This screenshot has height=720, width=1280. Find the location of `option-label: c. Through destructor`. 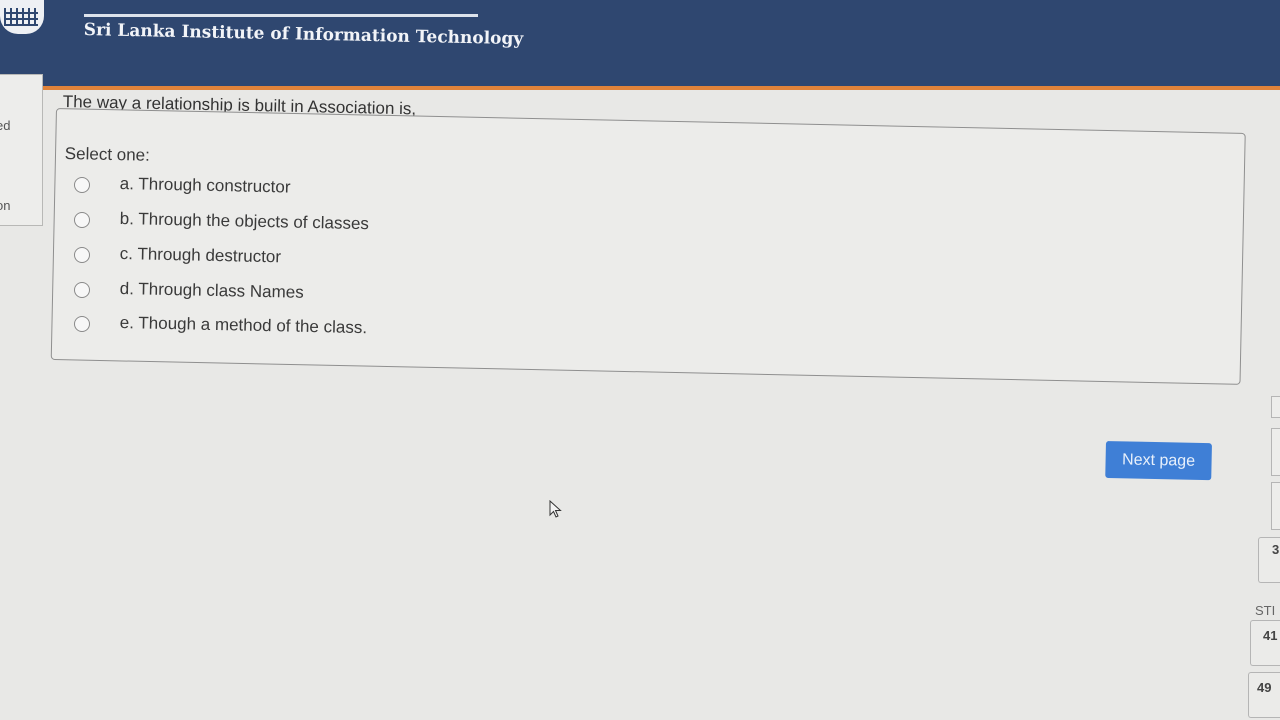

option-label: c. Through destructor is located at coordinates (200, 255).